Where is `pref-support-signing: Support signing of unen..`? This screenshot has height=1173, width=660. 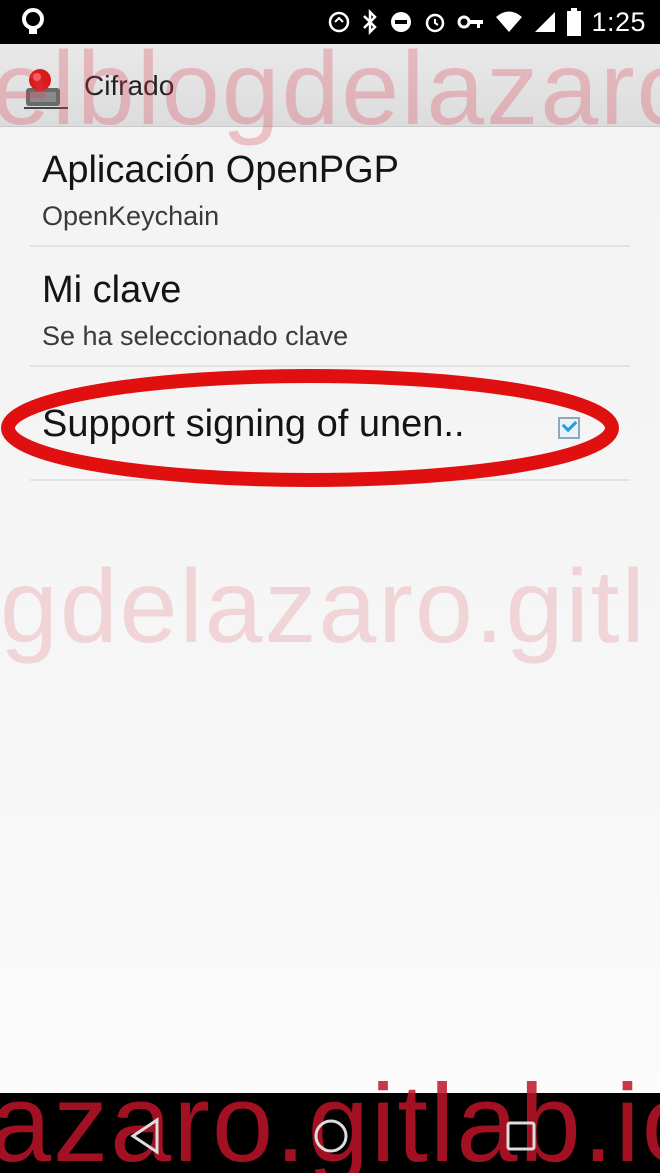 pref-support-signing: Support signing of unen.. is located at coordinates (330, 424).